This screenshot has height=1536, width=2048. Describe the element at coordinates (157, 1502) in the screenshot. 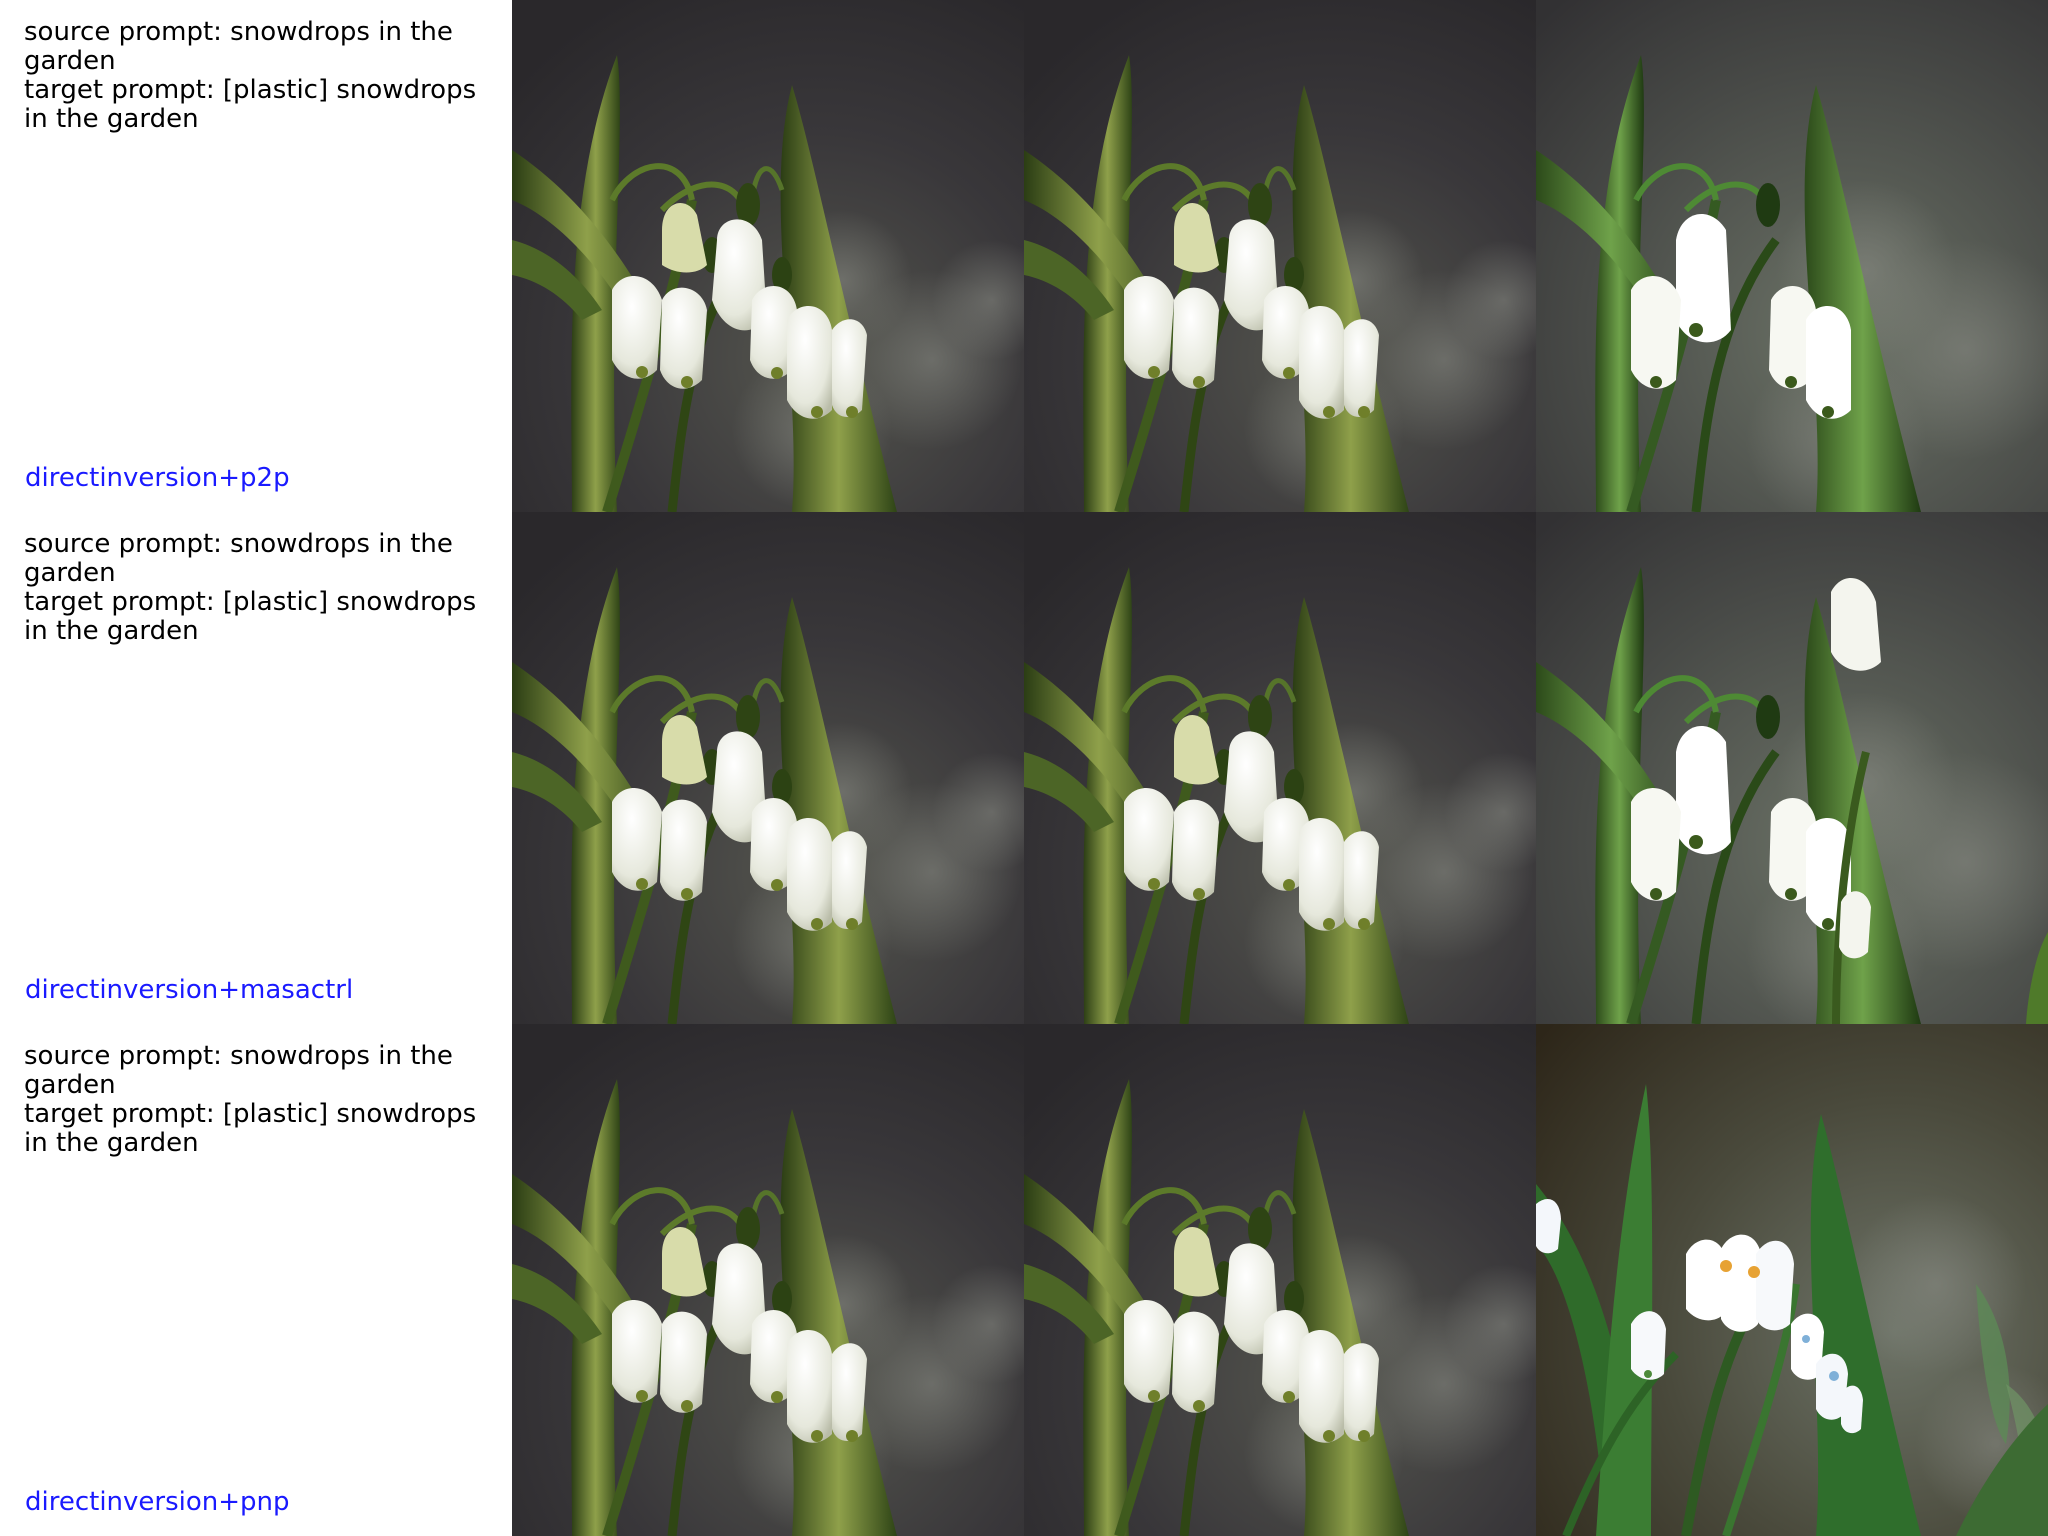

I see `method-label: directinversion+pnp` at that location.